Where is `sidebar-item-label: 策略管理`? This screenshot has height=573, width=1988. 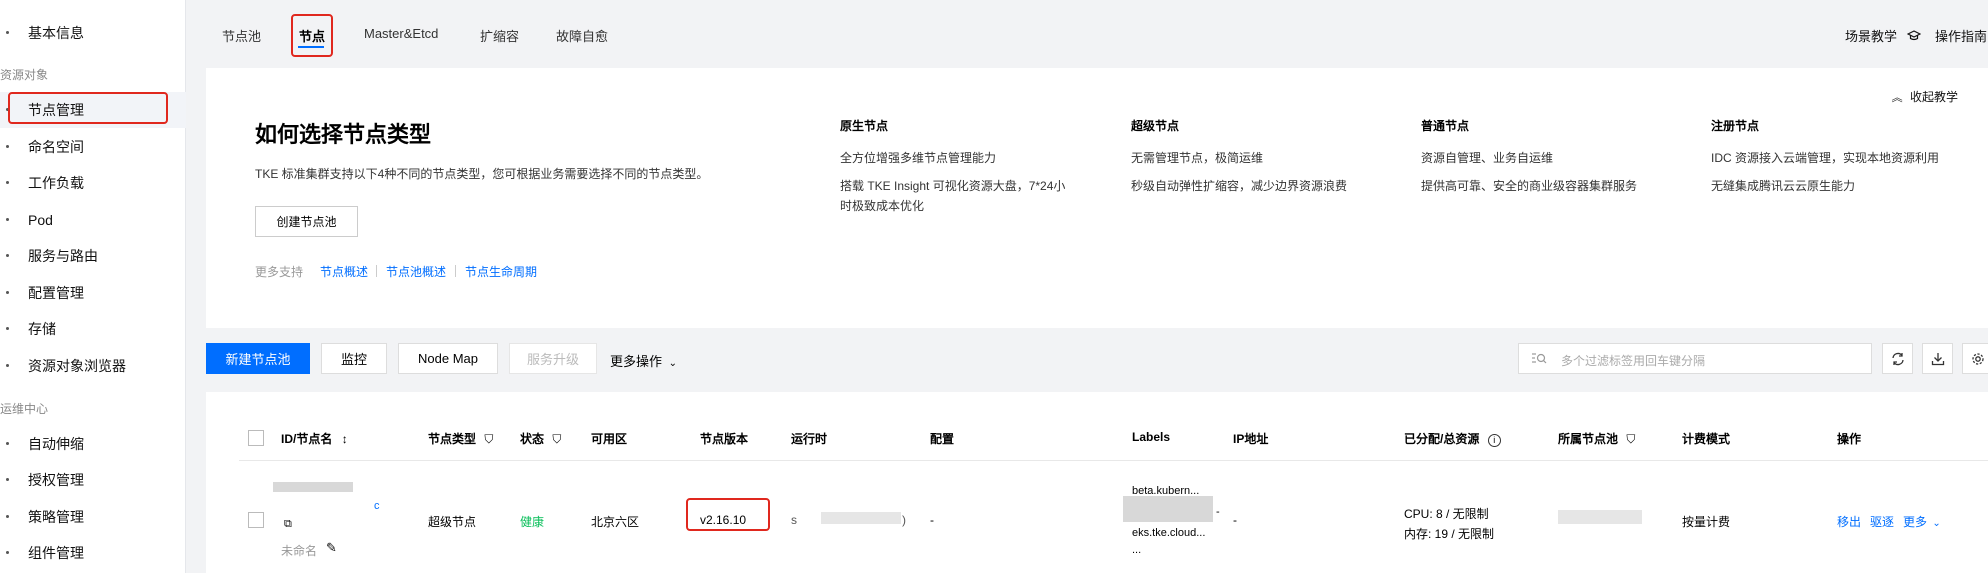 sidebar-item-label: 策略管理 is located at coordinates (56, 517).